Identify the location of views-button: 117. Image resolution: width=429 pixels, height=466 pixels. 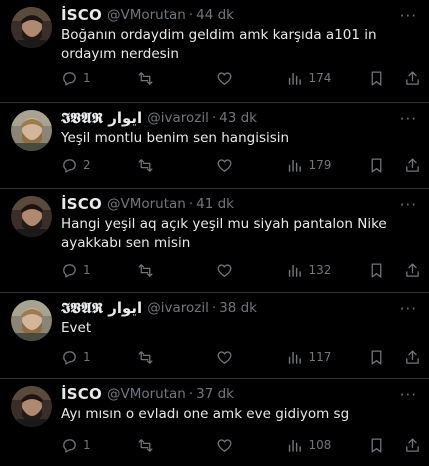
(327, 357).